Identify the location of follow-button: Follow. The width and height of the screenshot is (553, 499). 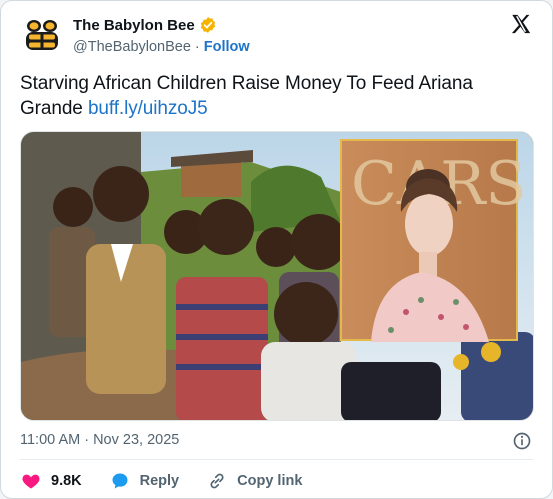
(227, 47).